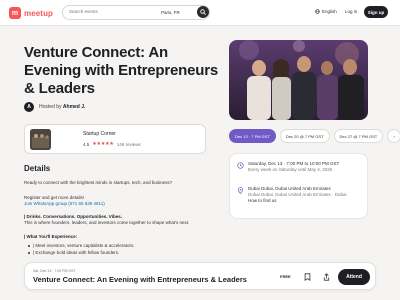  Describe the element at coordinates (354, 277) in the screenshot. I see `attend-button: Attend` at that location.